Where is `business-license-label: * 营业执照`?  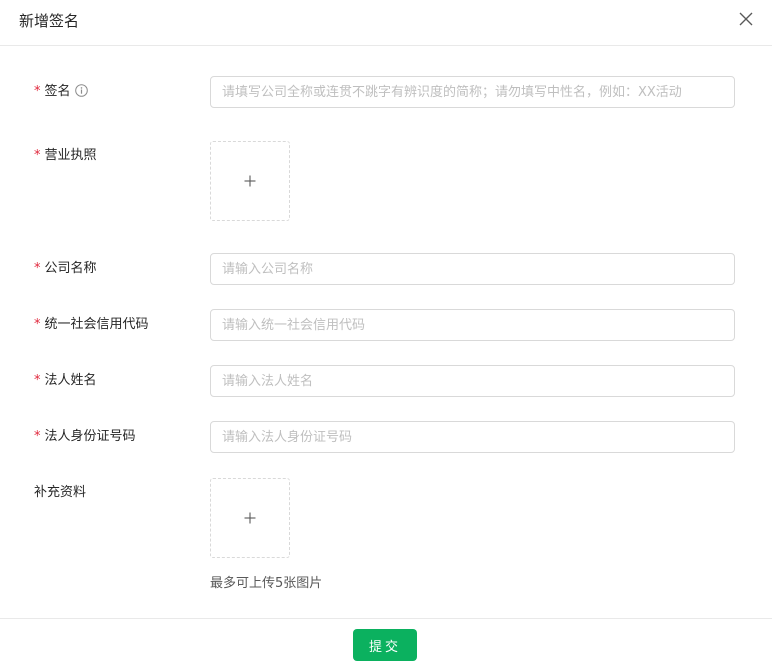
business-license-label: * 营业执照 is located at coordinates (65, 156).